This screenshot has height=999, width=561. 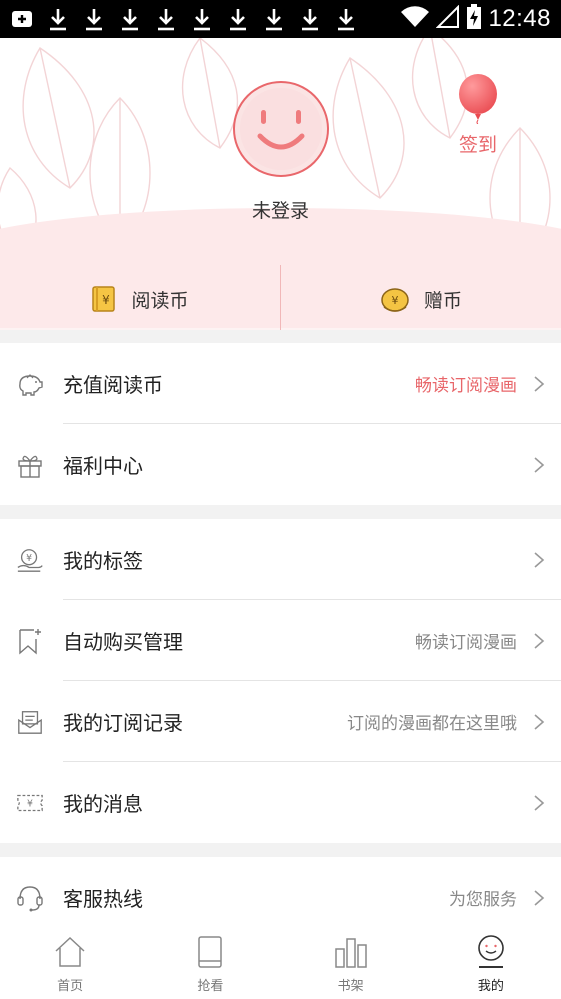 What do you see at coordinates (478, 99) in the screenshot?
I see `balloon-icon` at bounding box center [478, 99].